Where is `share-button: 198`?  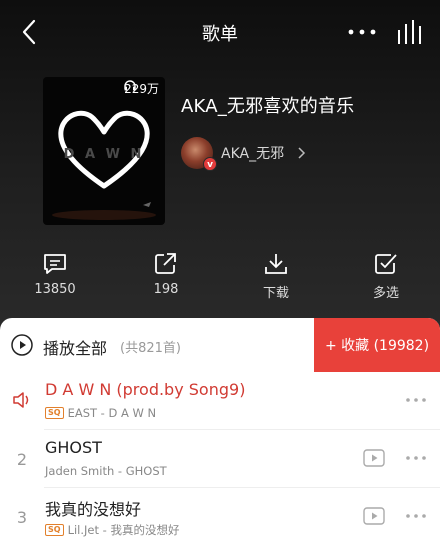
share-button: 198 is located at coordinates (166, 274).